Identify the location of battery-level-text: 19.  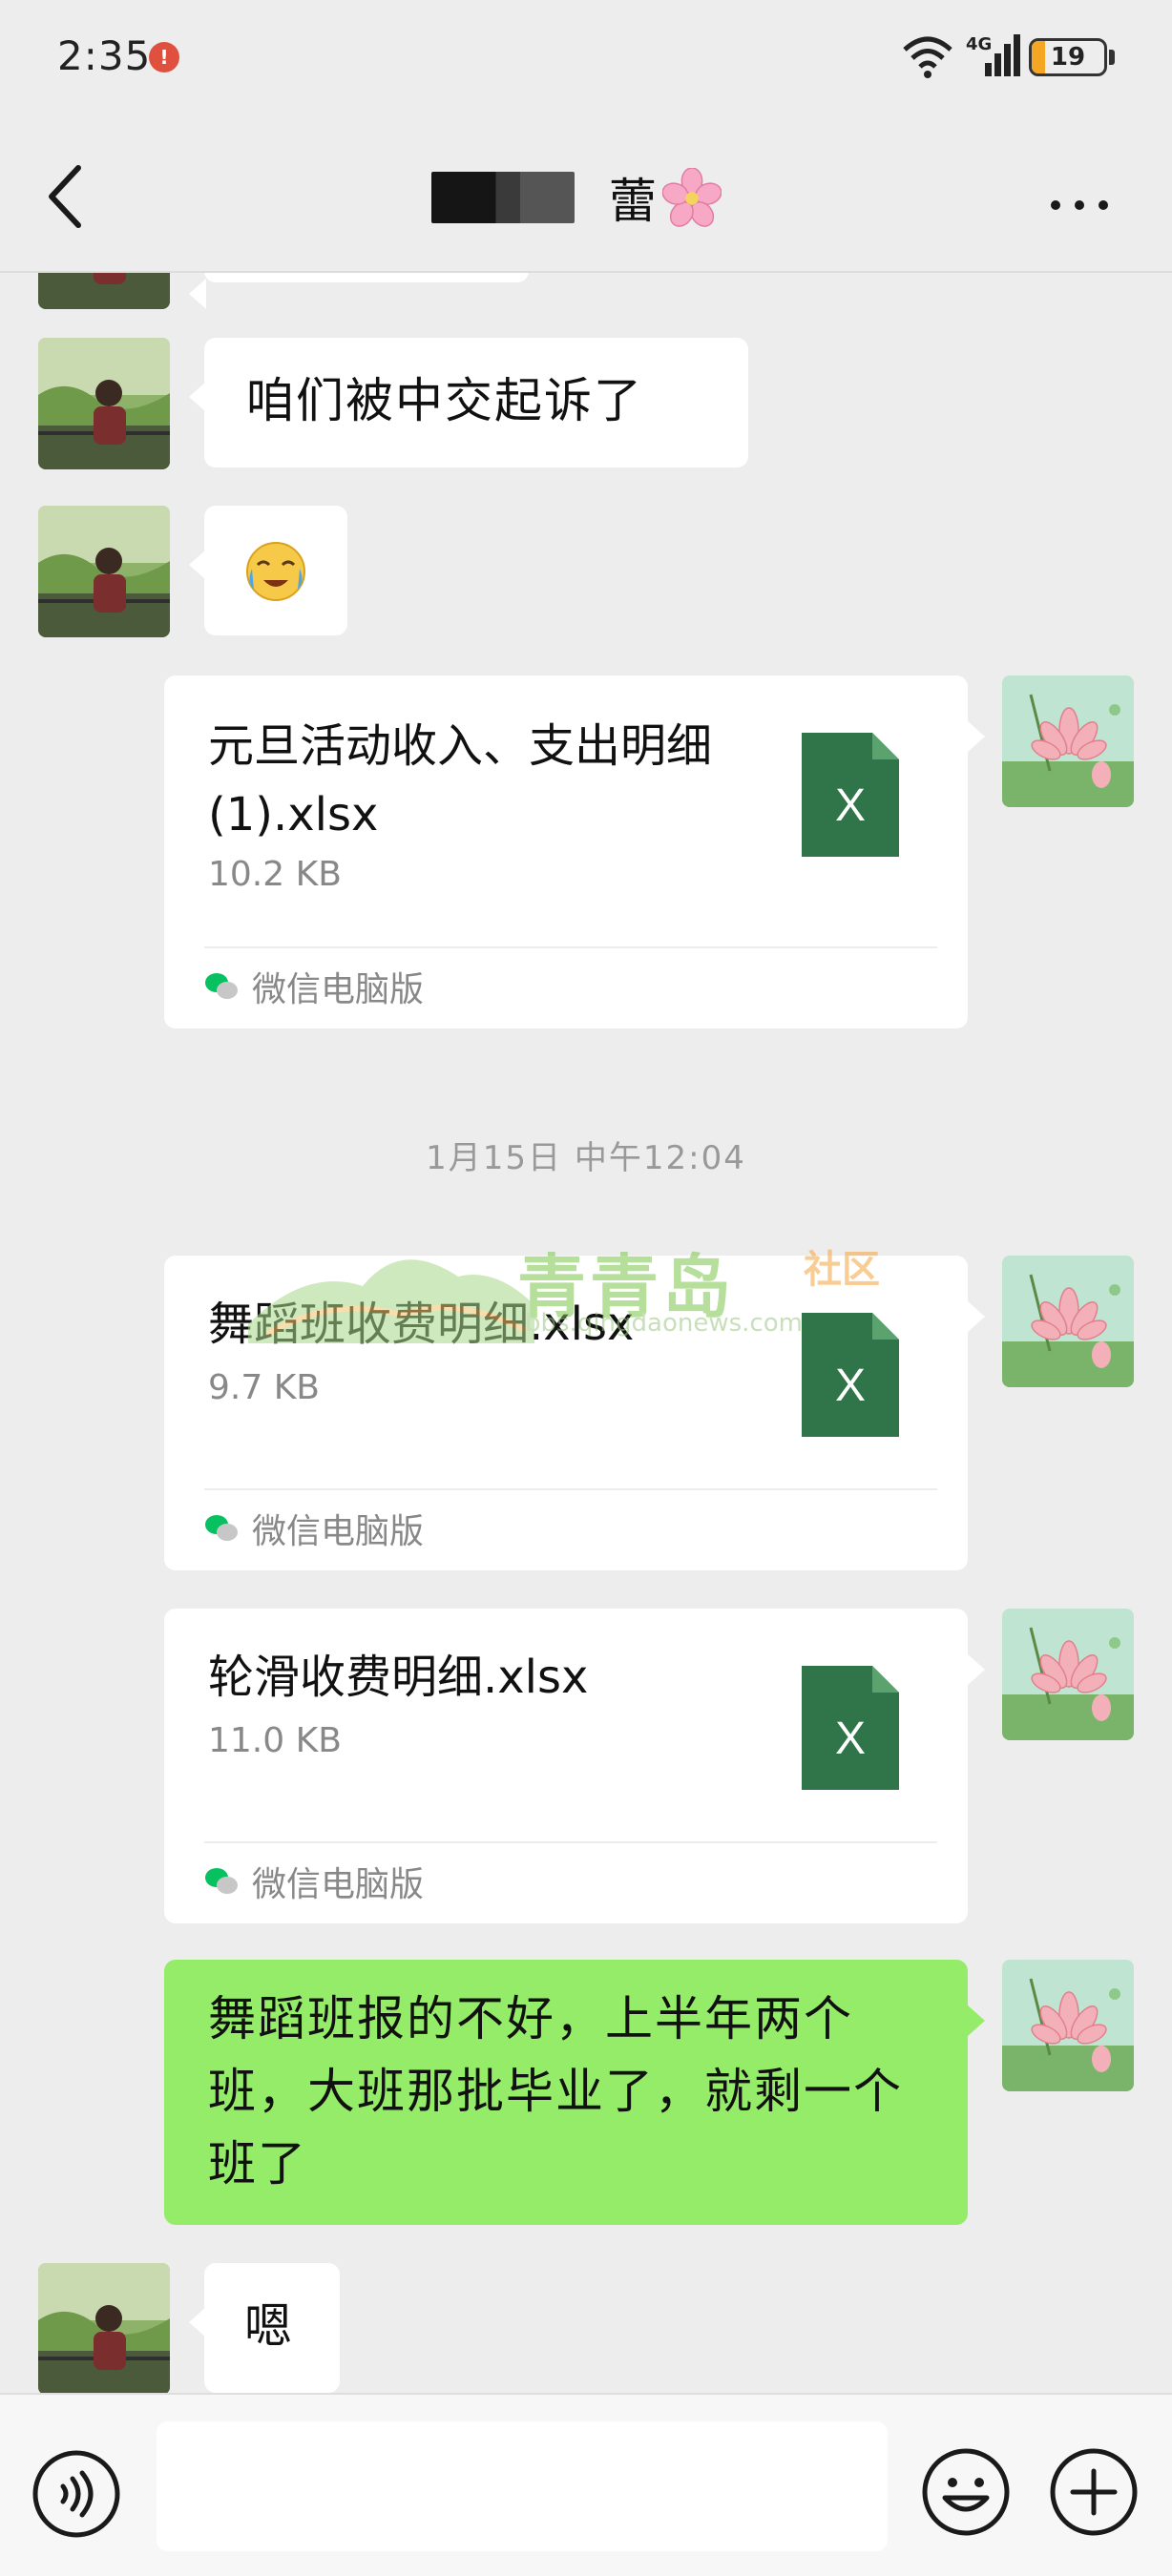
(1068, 57).